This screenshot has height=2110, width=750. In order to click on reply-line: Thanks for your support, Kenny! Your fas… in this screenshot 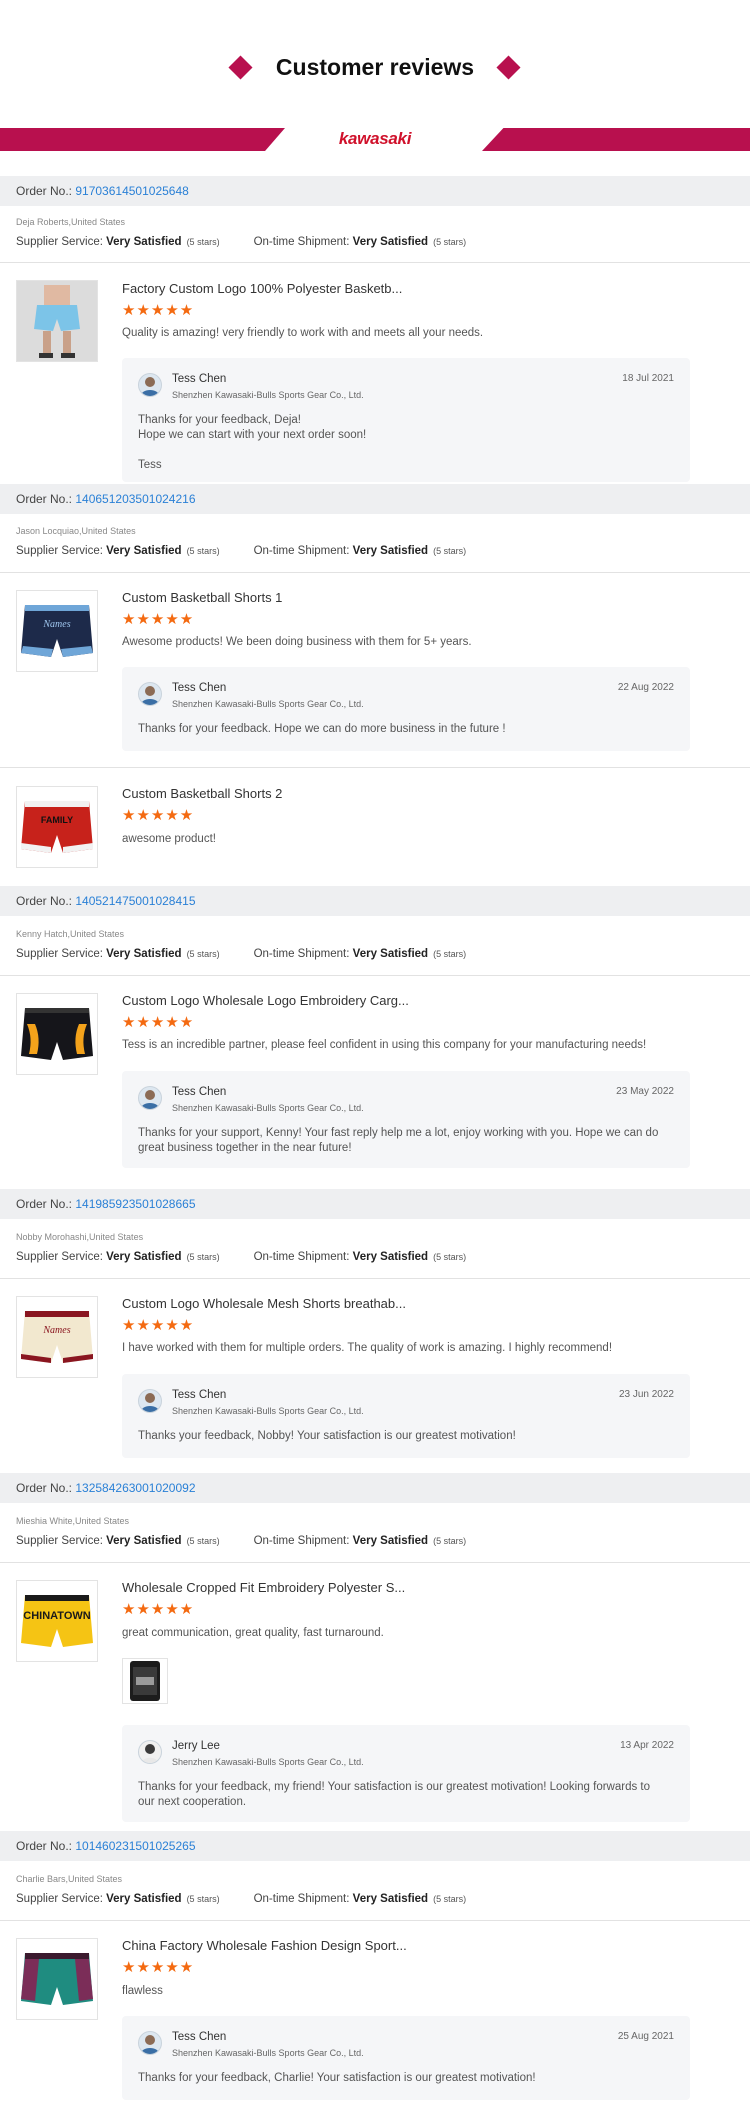, I will do `click(398, 1140)`.